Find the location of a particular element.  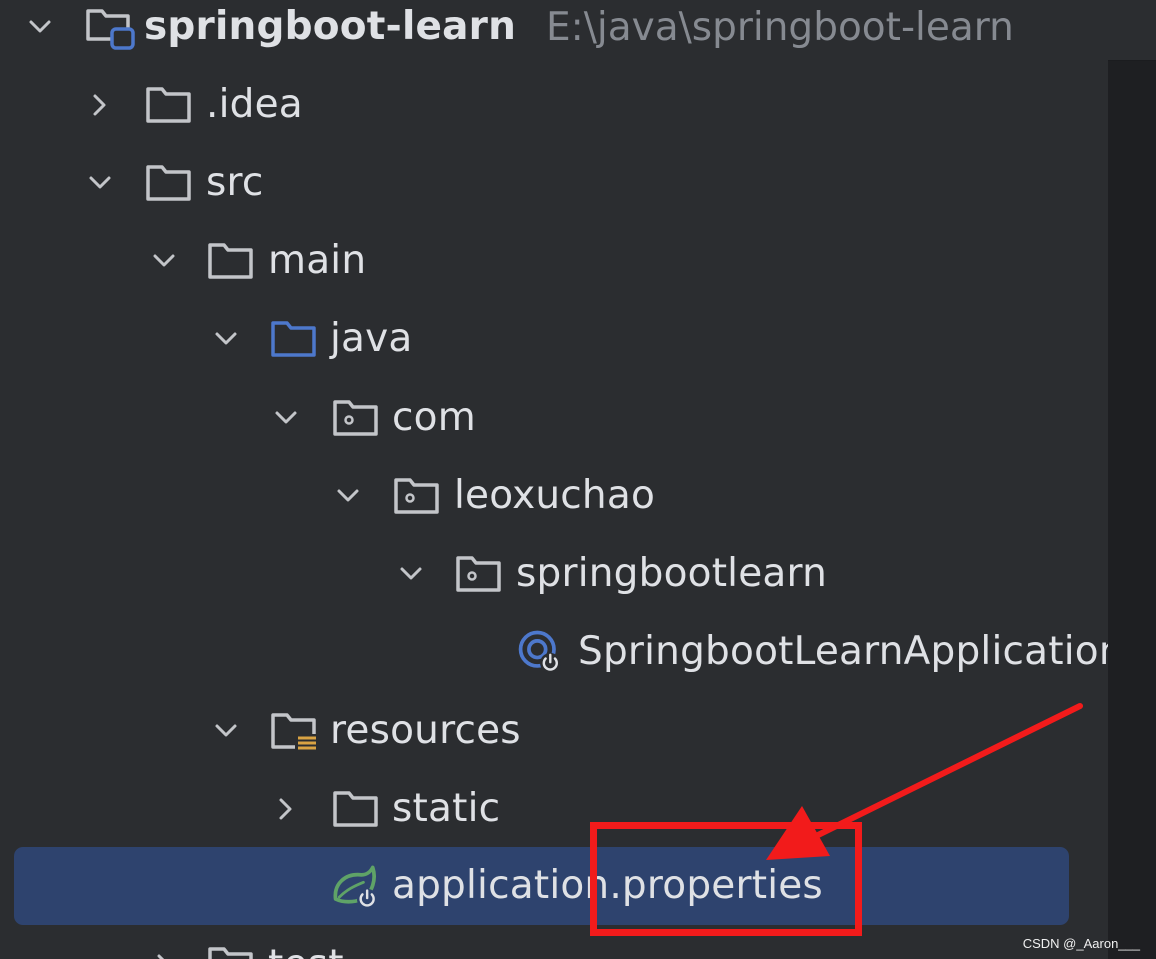

tree-label-resources: resources is located at coordinates (425, 730).